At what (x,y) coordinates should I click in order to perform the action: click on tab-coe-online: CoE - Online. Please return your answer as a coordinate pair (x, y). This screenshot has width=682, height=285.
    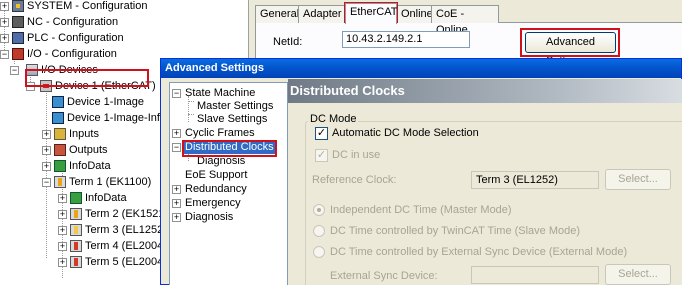
    Looking at the image, I should click on (465, 20).